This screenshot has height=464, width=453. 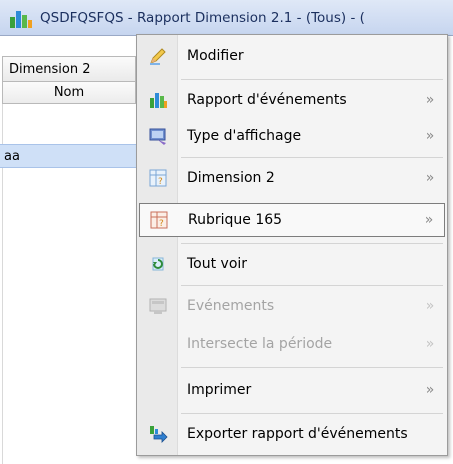 What do you see at coordinates (292, 390) in the screenshot?
I see `menu-item-imprimer: Imprimer »` at bounding box center [292, 390].